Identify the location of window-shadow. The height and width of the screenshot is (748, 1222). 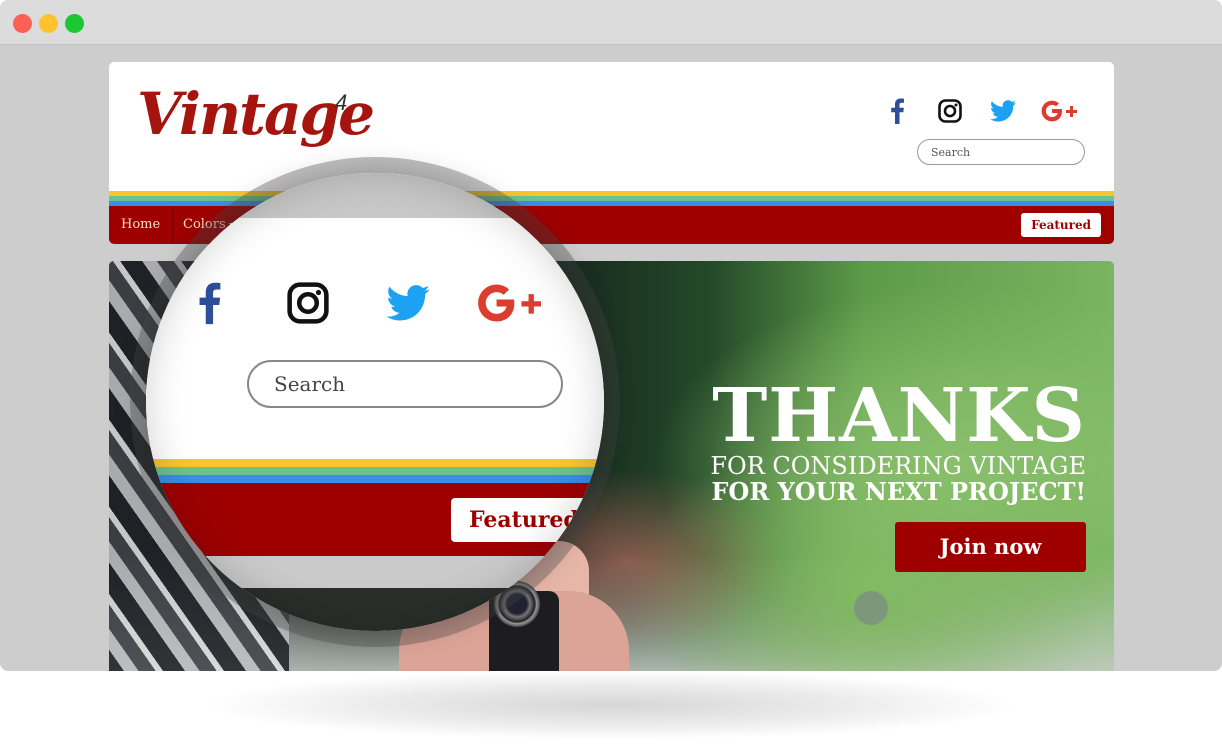
(611, 705).